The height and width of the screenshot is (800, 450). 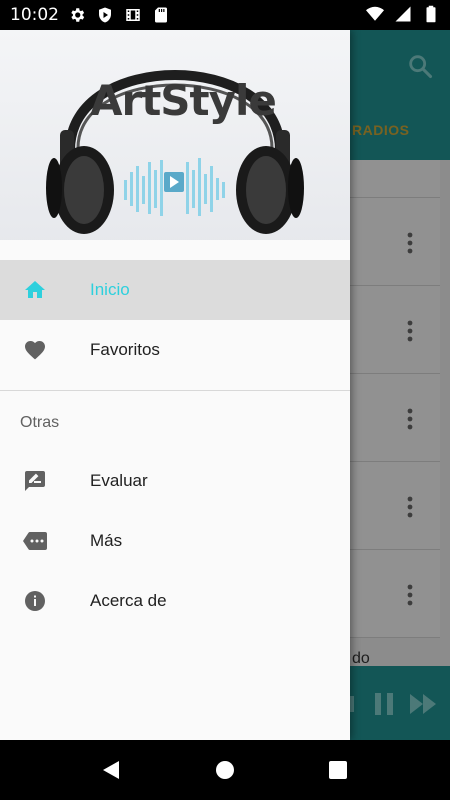 I want to click on back-icon, so click(x=111, y=770).